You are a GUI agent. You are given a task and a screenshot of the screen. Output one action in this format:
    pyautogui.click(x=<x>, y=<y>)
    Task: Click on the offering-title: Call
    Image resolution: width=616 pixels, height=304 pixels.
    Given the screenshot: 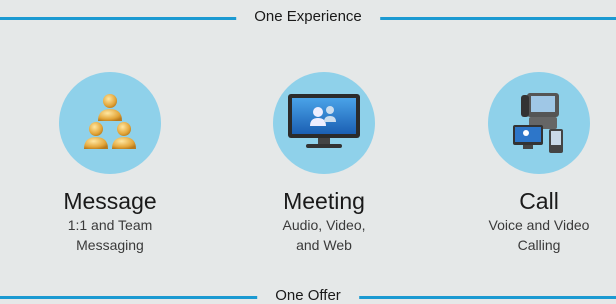 What is the action you would take?
    pyautogui.click(x=539, y=201)
    